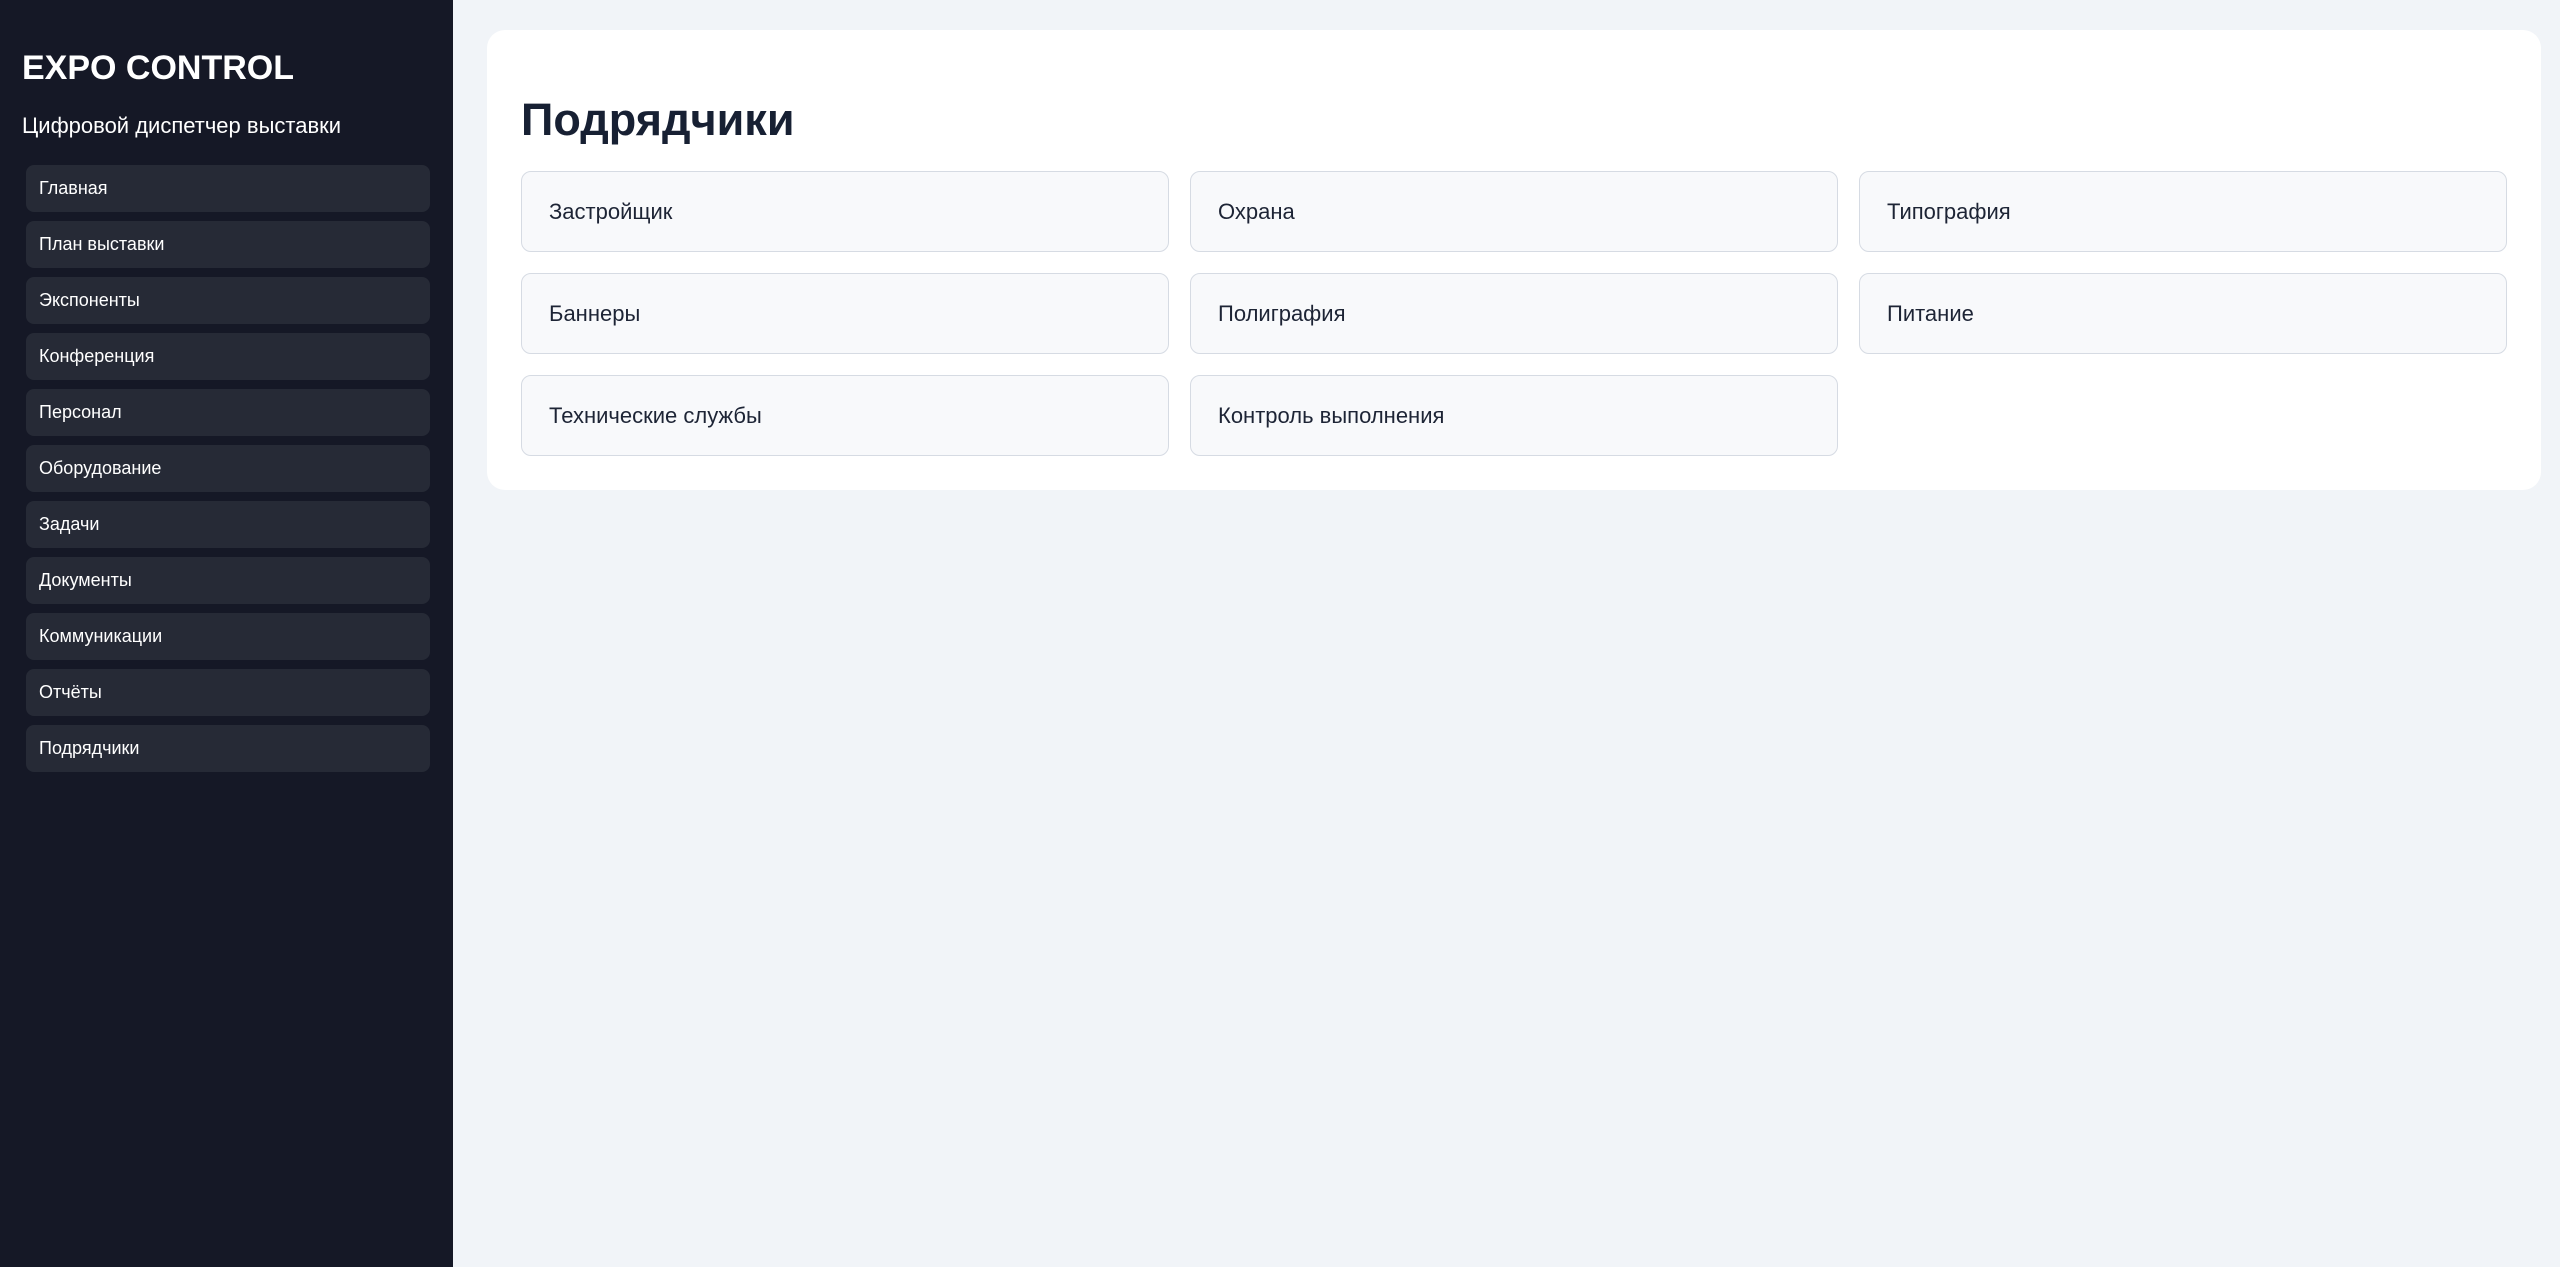 This screenshot has height=1267, width=2560. What do you see at coordinates (228, 748) in the screenshot?
I see `sidebar-item-contractors: Подрядчики` at bounding box center [228, 748].